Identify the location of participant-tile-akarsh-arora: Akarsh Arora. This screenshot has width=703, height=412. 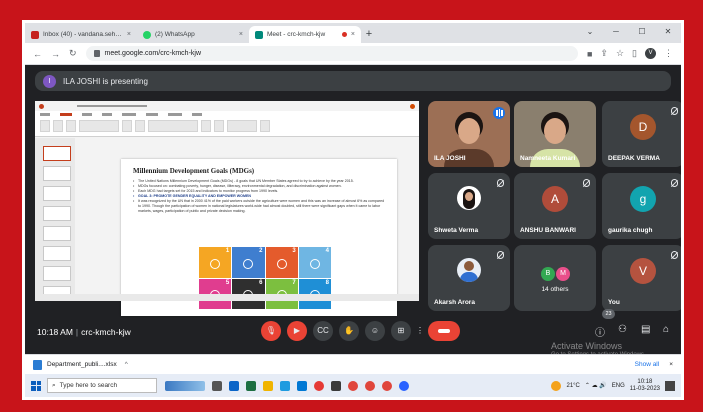
(469, 278).